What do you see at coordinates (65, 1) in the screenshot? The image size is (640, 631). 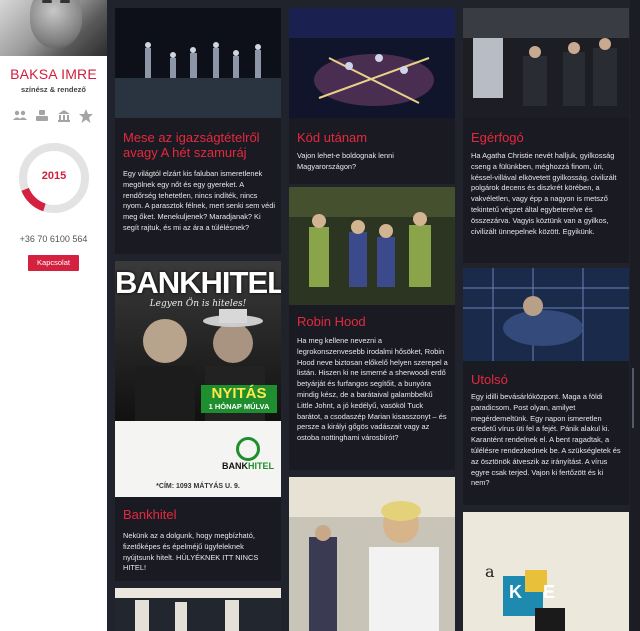 I see `right-eye` at bounding box center [65, 1].